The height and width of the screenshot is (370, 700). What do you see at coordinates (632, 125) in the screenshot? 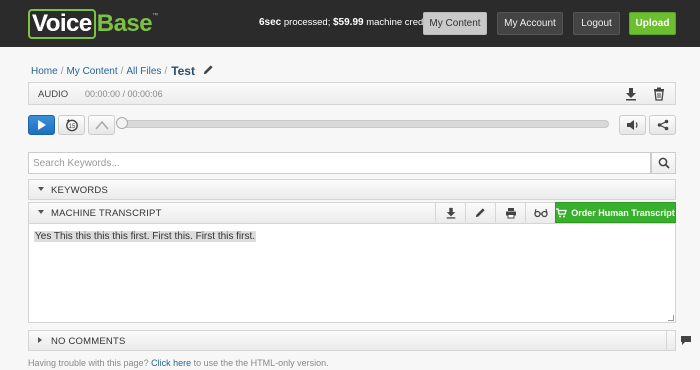
I see `volume-button` at bounding box center [632, 125].